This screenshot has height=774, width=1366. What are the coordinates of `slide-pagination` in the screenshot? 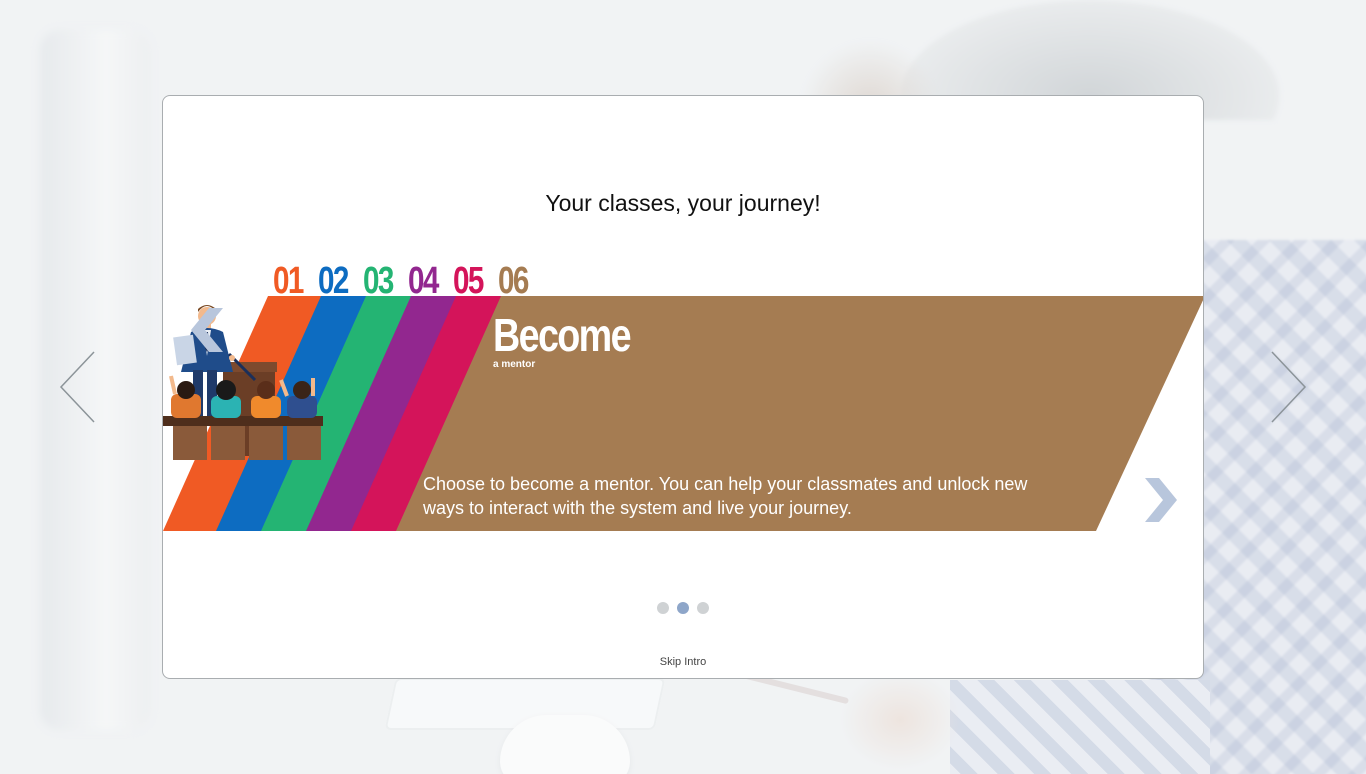 It's located at (683, 608).